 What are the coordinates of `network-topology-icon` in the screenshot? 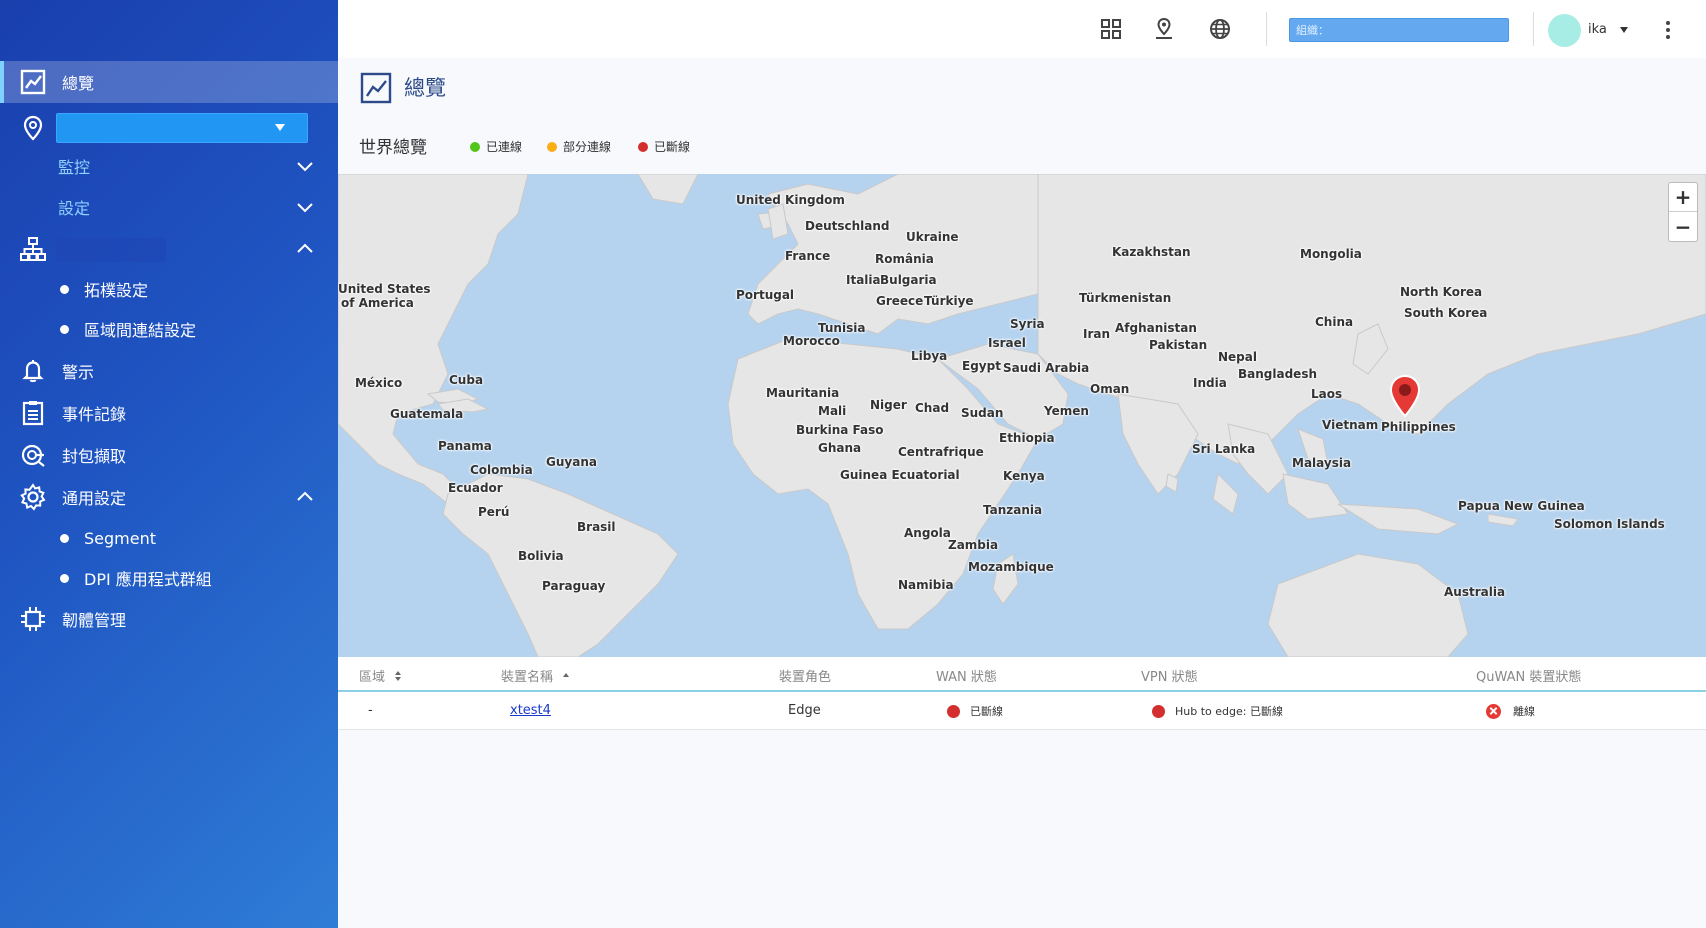 It's located at (33, 249).